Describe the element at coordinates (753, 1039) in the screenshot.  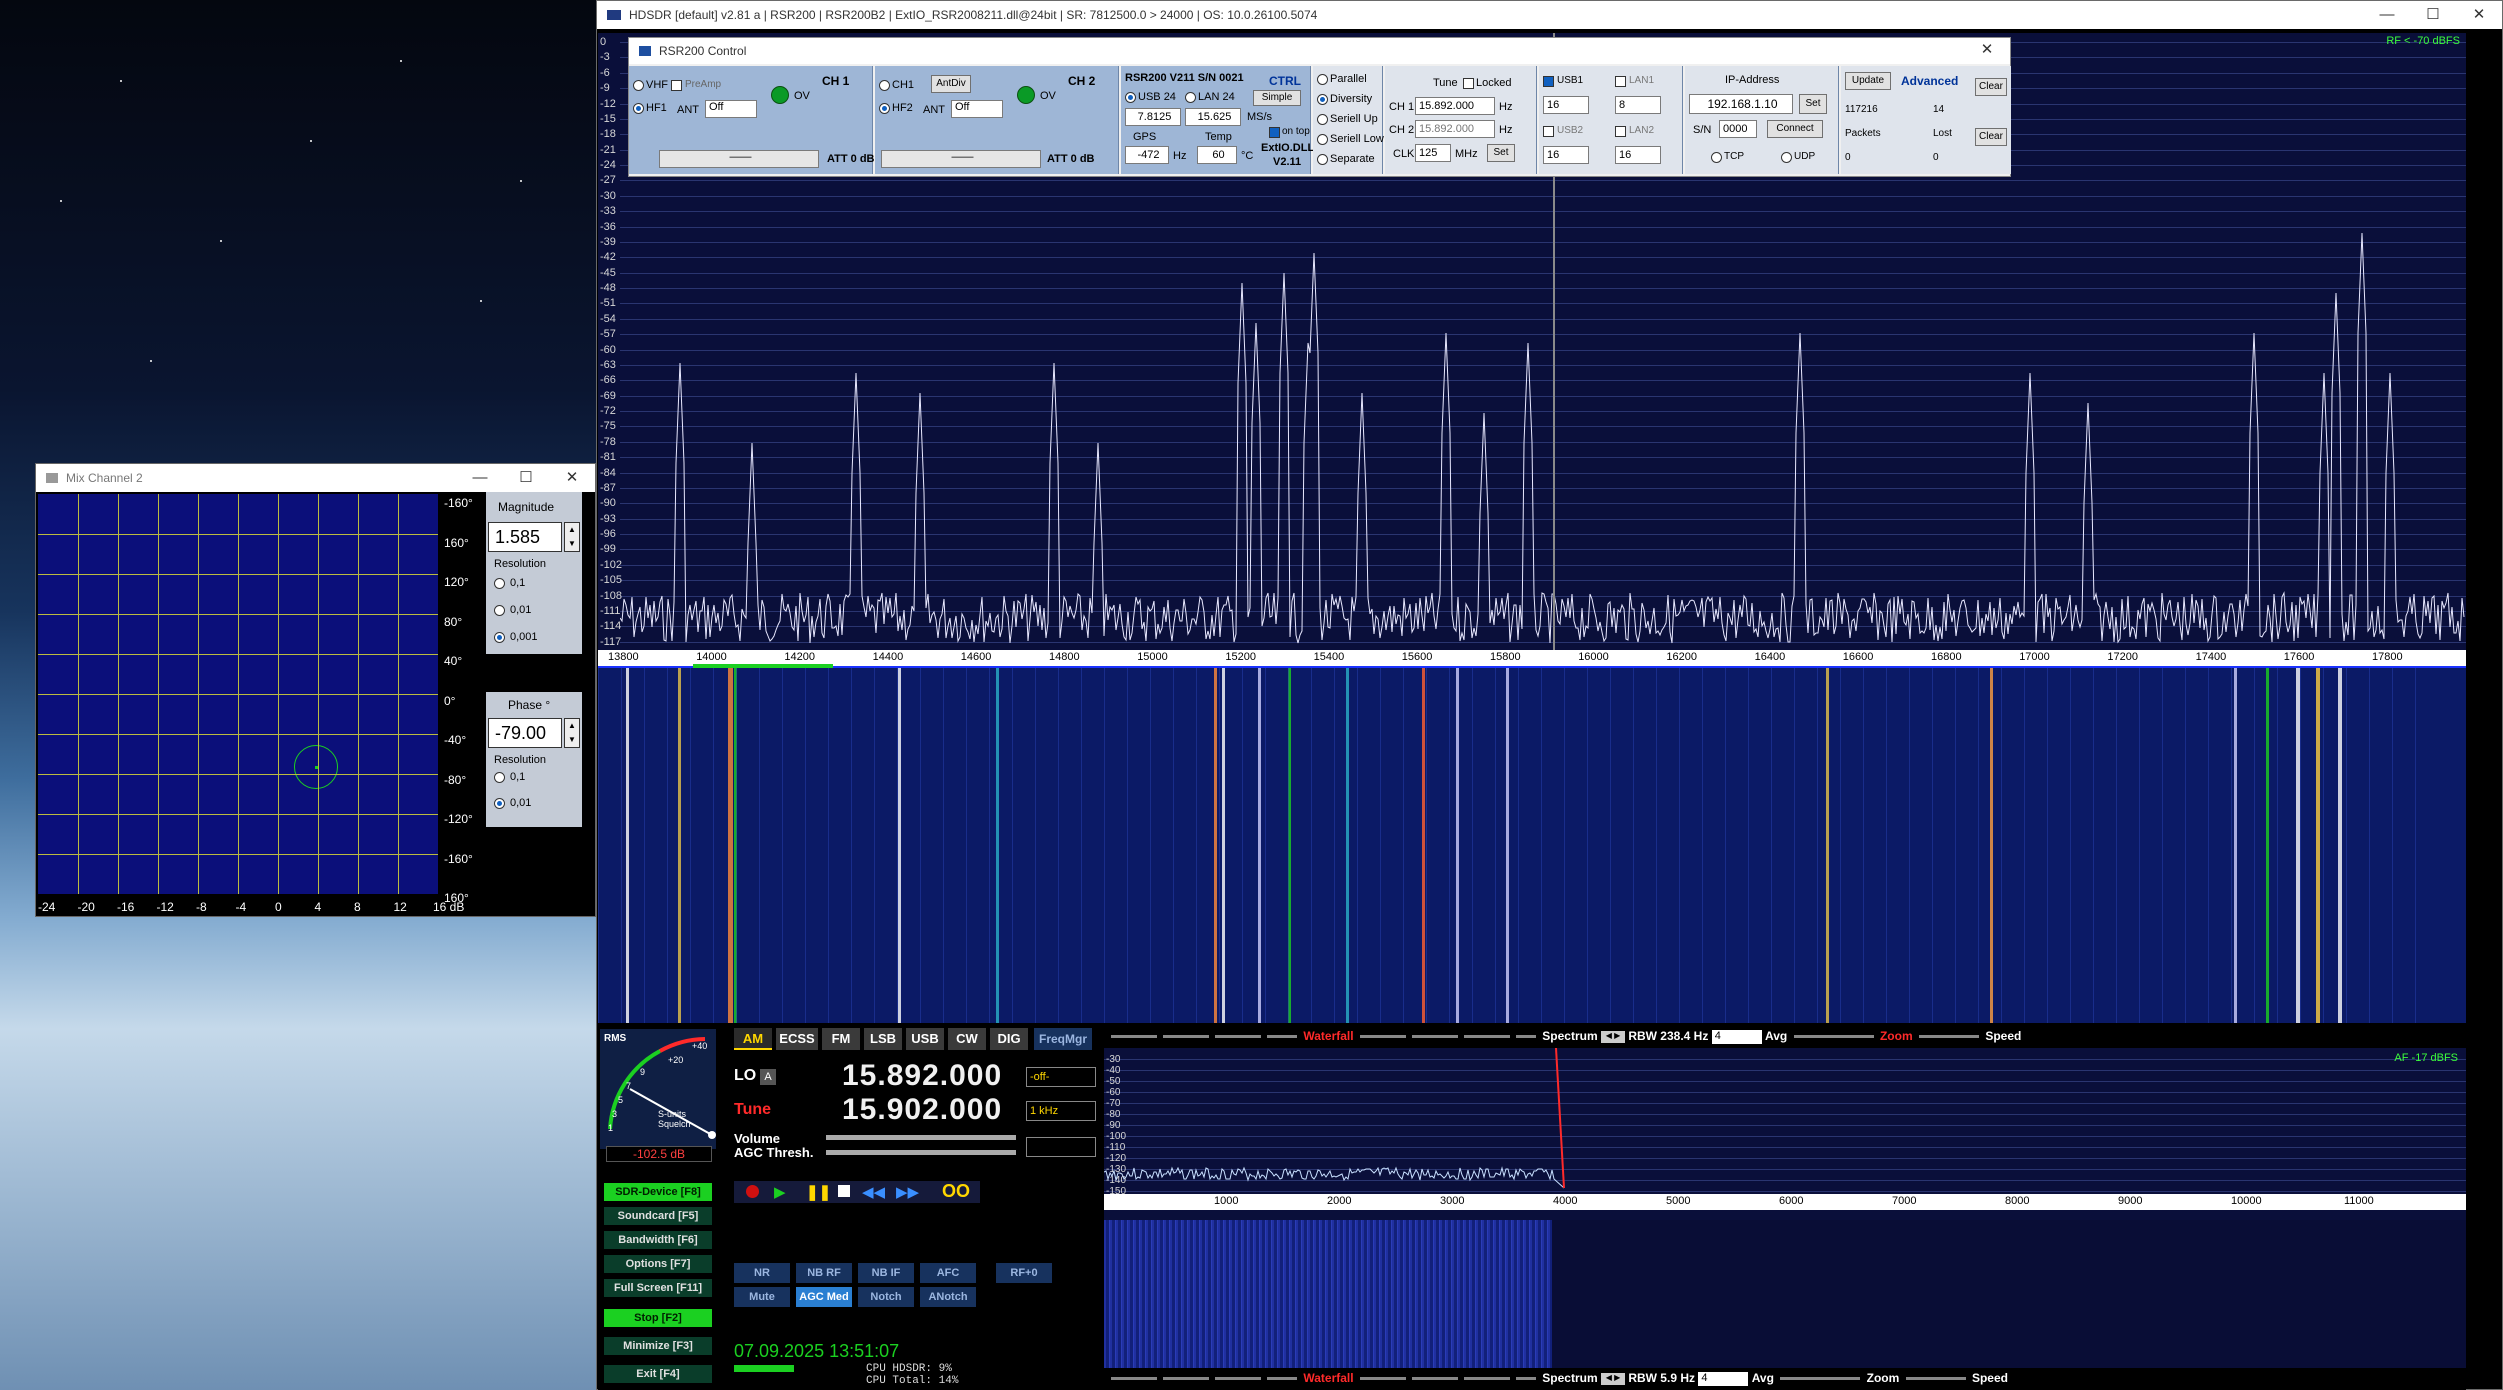
I see `mode-am: AM` at that location.